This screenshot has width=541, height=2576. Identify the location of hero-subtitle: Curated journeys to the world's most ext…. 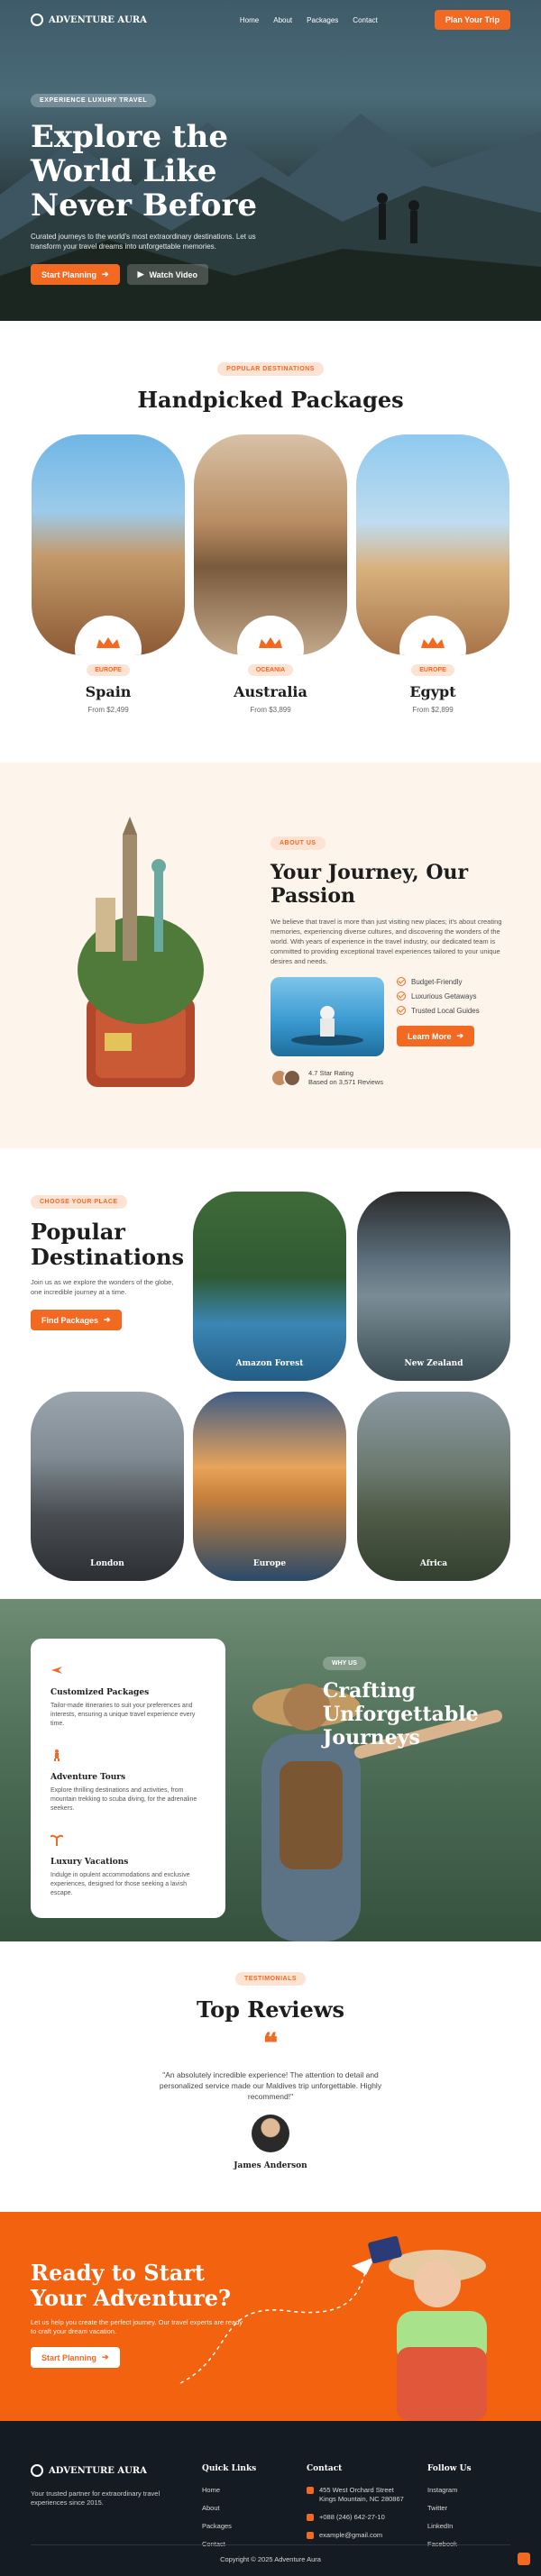
(143, 242).